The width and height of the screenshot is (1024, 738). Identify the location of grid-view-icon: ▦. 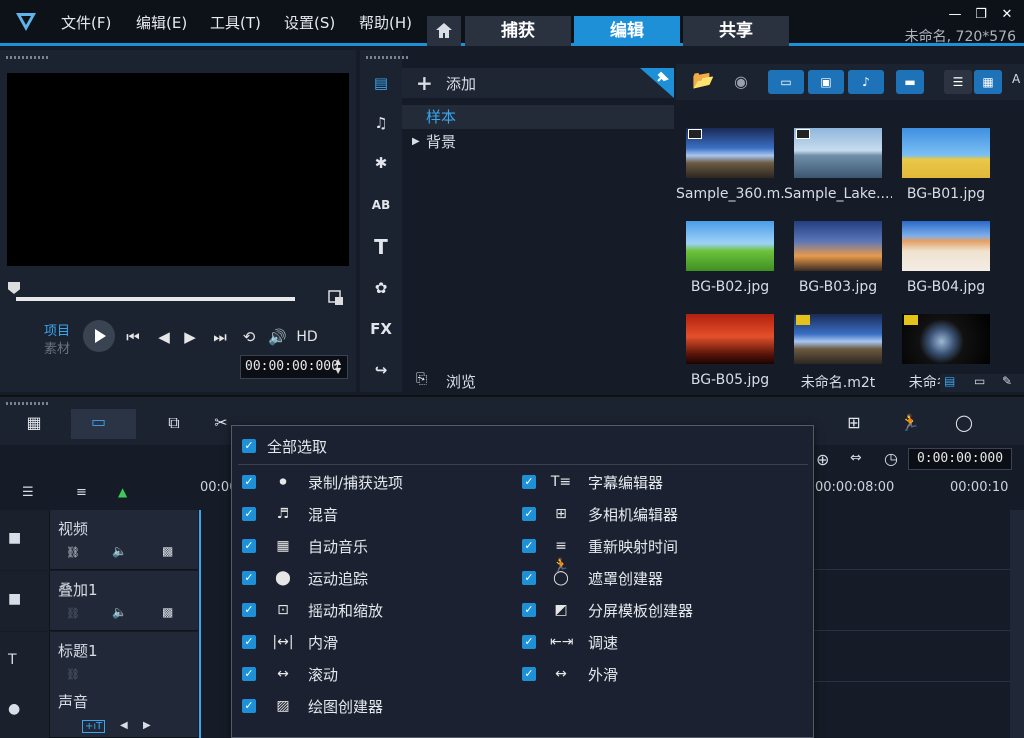
(988, 82).